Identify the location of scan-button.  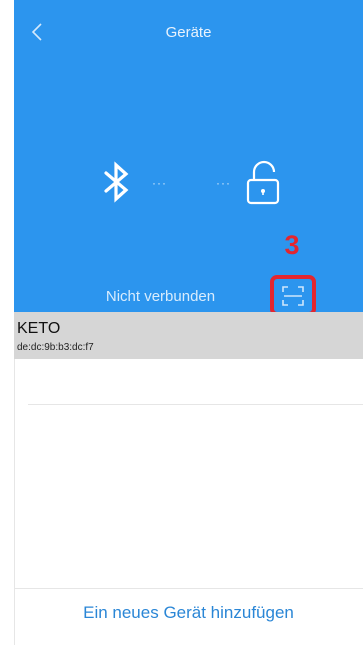
(293, 295).